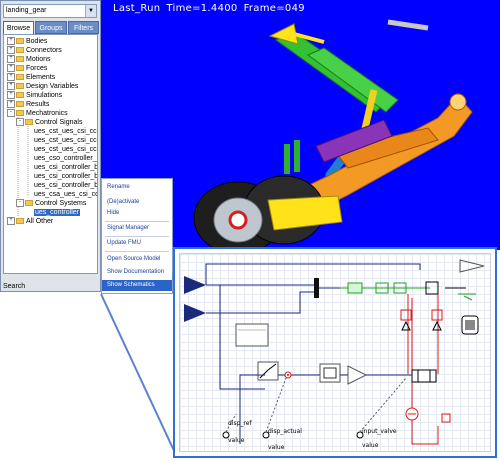 The height and width of the screenshot is (461, 500). Describe the element at coordinates (29, 59) in the screenshot. I see `tree-item-motions: + Motions` at that location.